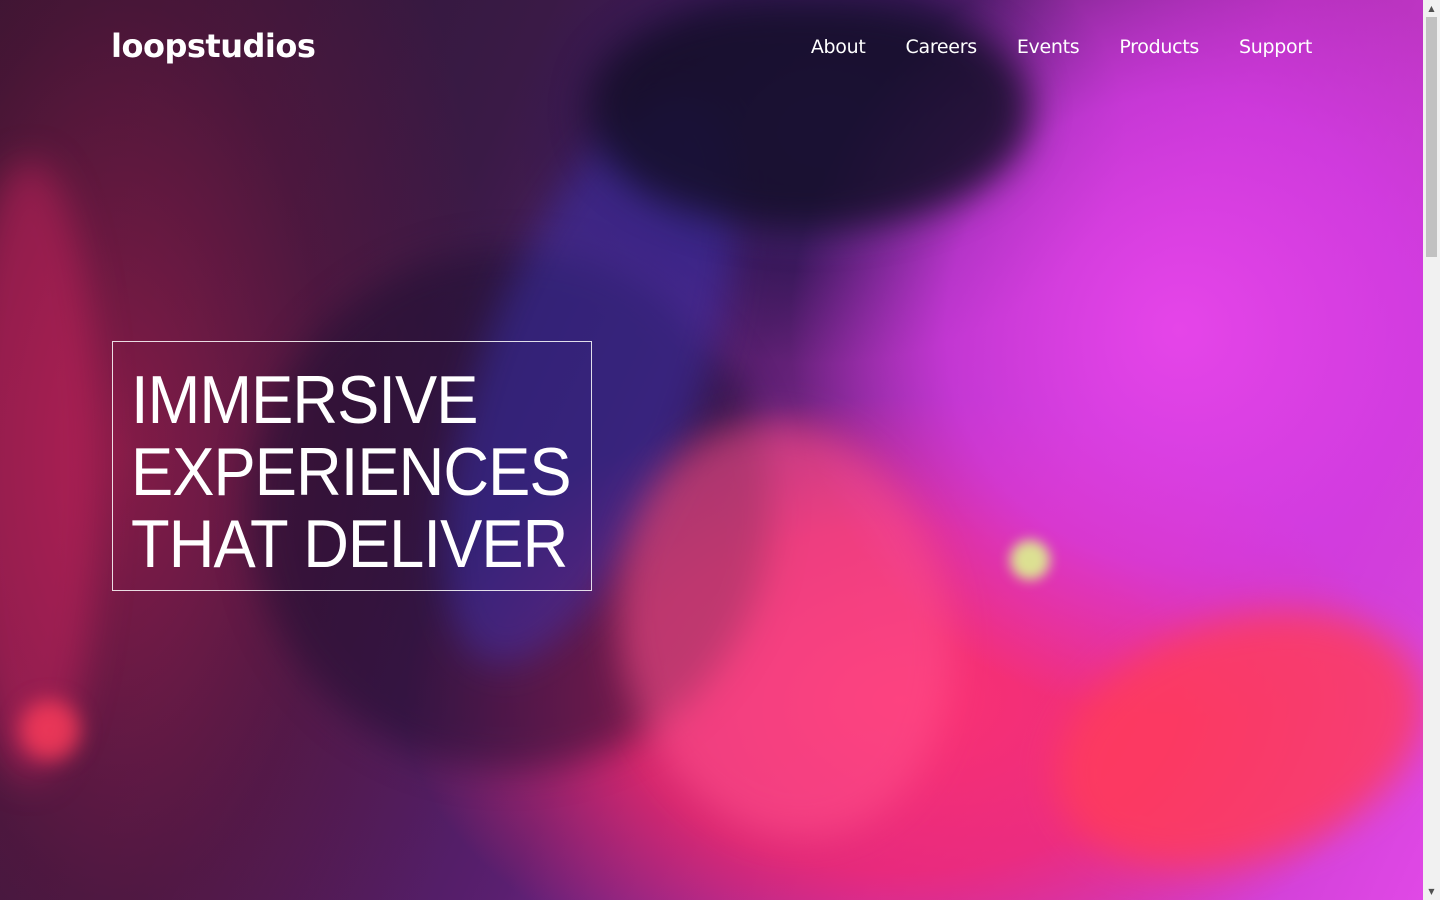 Image resolution: width=1440 pixels, height=900 pixels. I want to click on nav-link-products: Products, so click(1159, 47).